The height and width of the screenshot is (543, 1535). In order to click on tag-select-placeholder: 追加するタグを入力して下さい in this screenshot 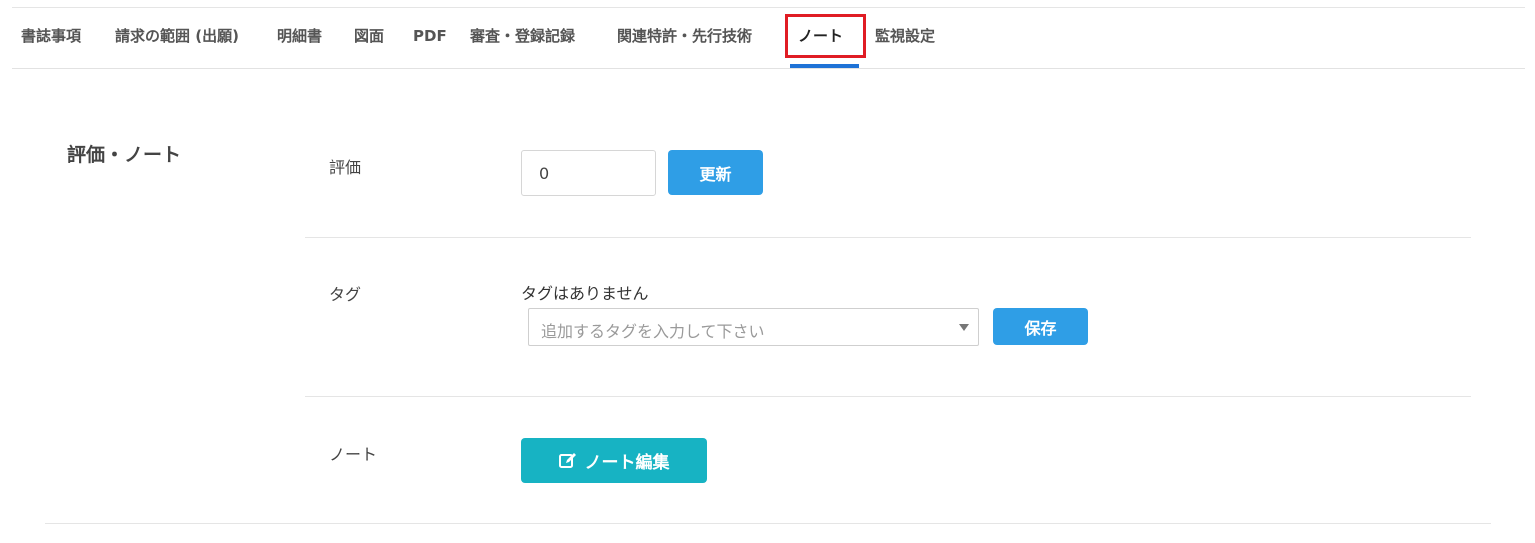, I will do `click(653, 331)`.